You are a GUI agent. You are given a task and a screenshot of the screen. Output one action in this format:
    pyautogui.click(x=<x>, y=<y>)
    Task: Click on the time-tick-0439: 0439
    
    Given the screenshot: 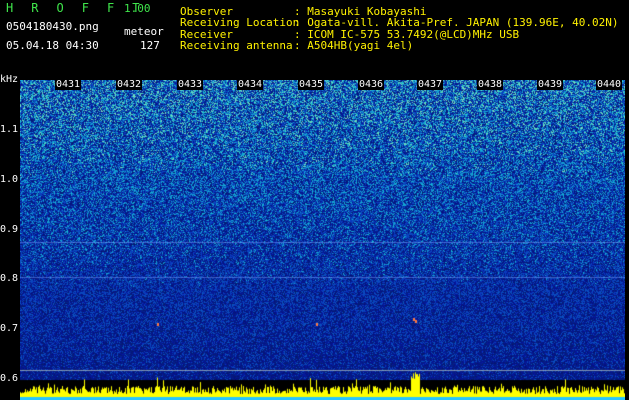 What is the action you would take?
    pyautogui.click(x=550, y=84)
    